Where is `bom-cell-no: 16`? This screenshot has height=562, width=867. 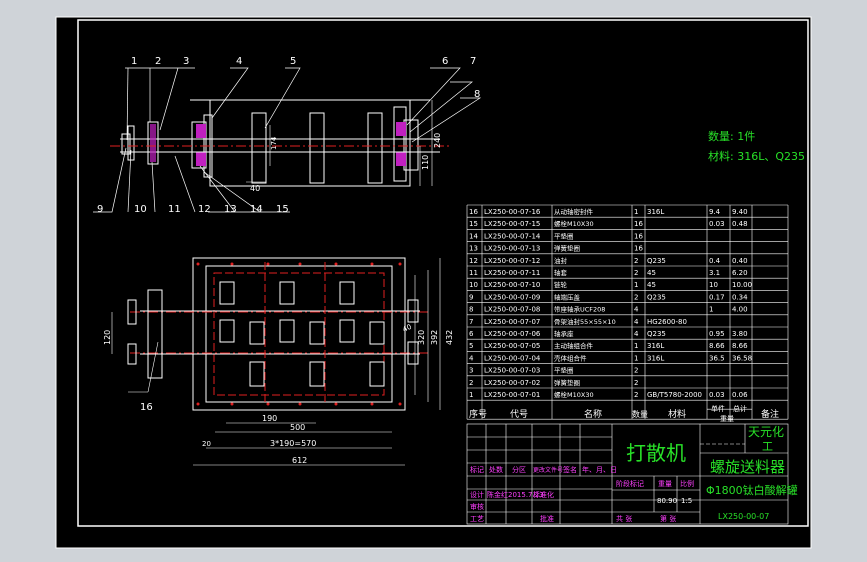 bom-cell-no: 16 is located at coordinates (473, 212).